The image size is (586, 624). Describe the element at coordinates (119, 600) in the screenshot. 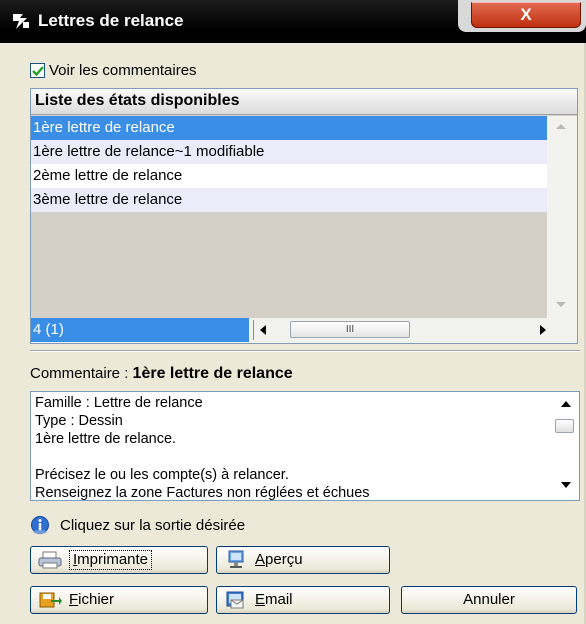

I see `file-button: Fichier` at that location.